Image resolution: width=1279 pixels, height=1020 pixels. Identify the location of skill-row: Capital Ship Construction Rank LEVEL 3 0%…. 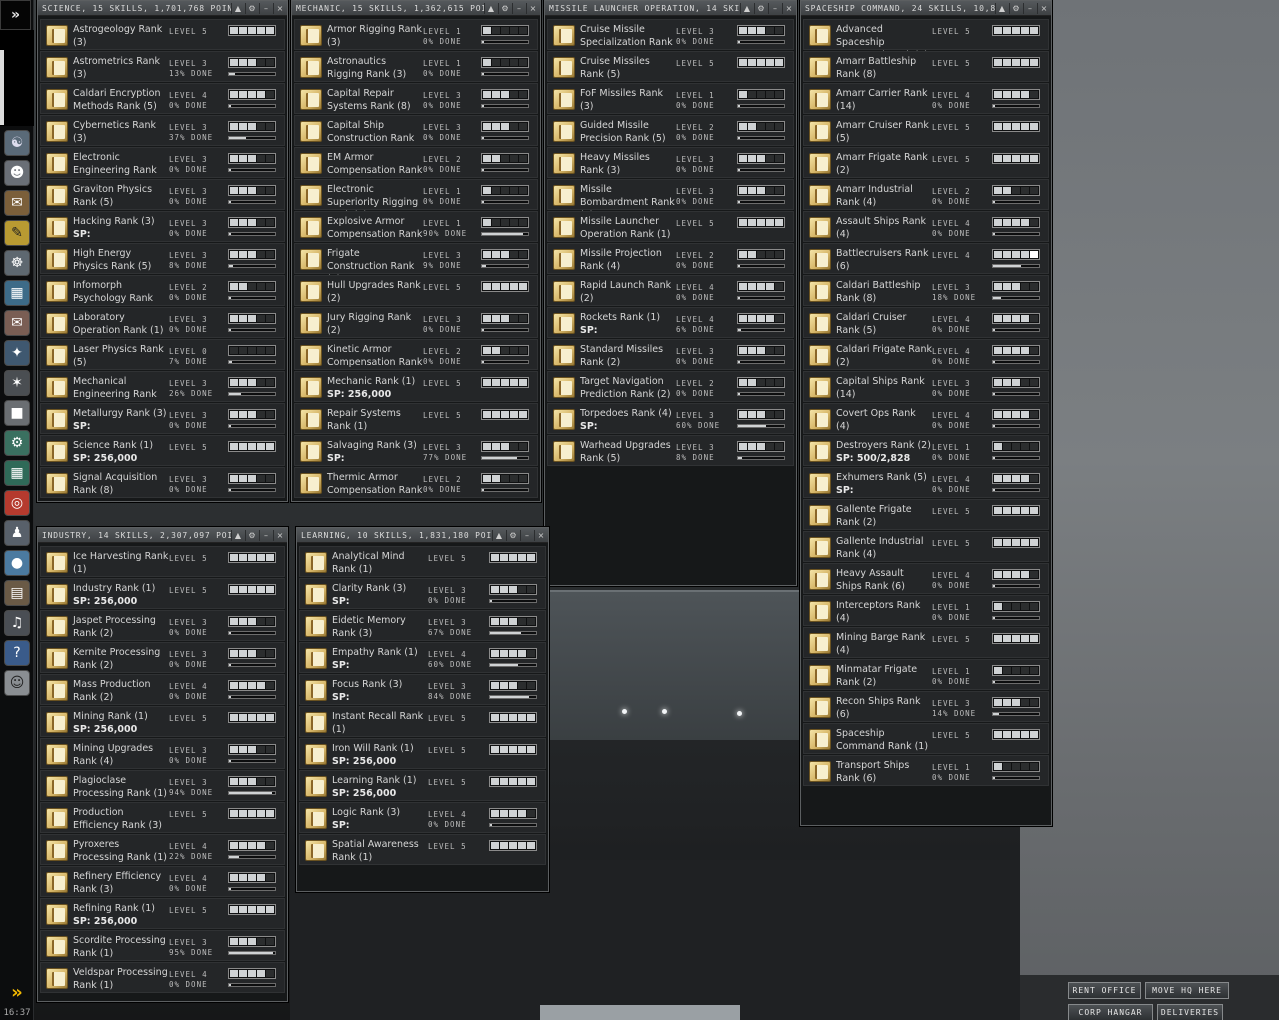
(416, 130).